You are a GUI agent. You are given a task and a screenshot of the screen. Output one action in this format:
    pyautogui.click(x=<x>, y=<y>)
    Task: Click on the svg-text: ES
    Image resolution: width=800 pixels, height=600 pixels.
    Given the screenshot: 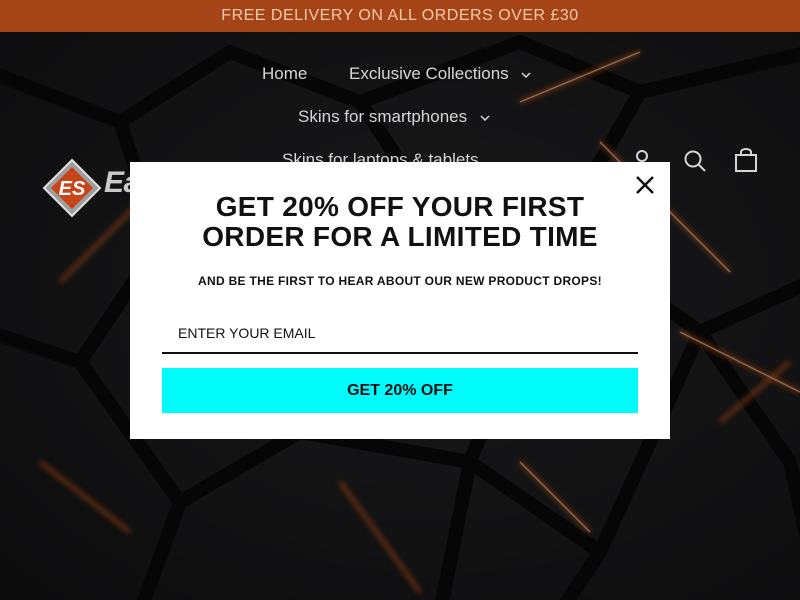 What is the action you would take?
    pyautogui.click(x=72, y=189)
    